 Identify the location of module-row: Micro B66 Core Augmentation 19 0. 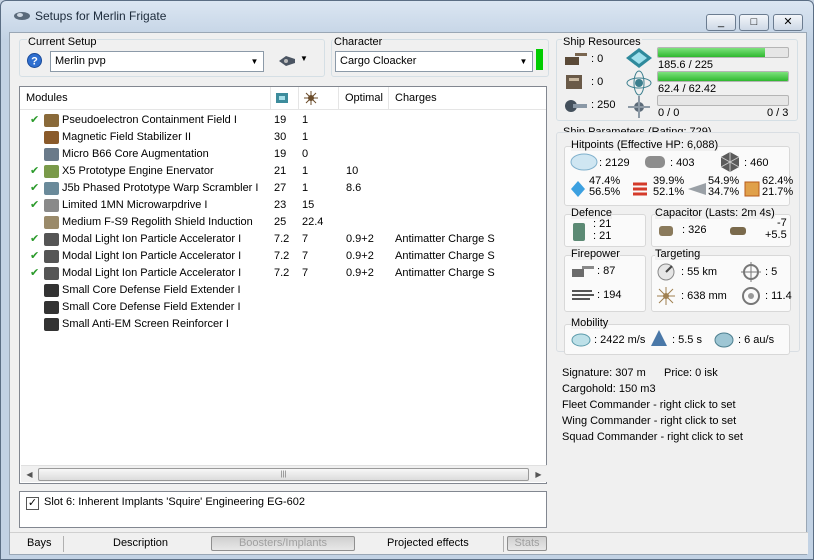
(282, 154).